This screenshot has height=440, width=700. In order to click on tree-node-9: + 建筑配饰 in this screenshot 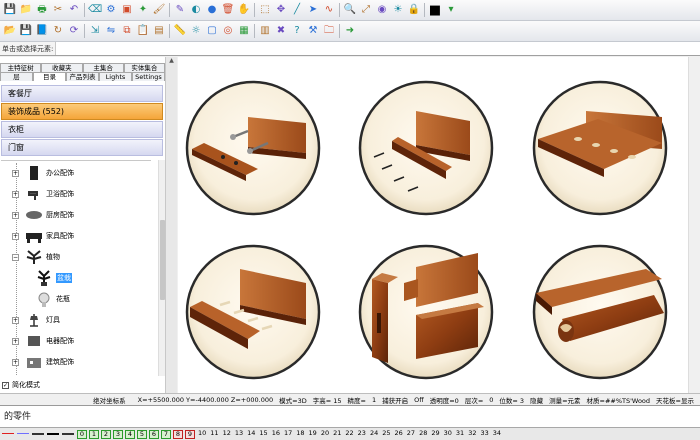, I will do `click(43, 362)`.